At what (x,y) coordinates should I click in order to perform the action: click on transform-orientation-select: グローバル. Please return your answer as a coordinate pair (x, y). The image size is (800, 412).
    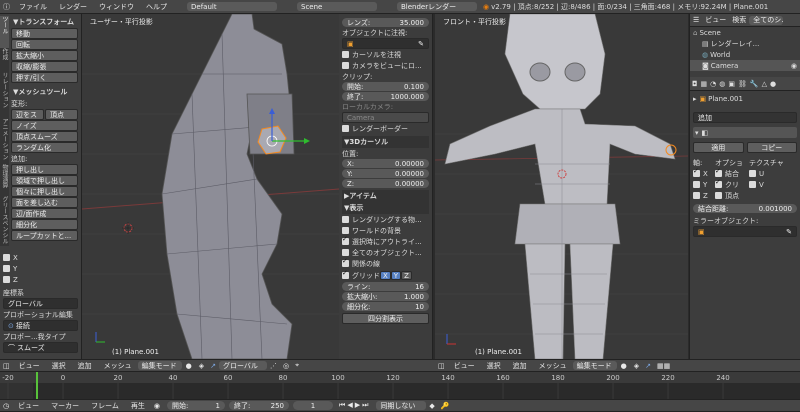
    Looking at the image, I should click on (243, 365).